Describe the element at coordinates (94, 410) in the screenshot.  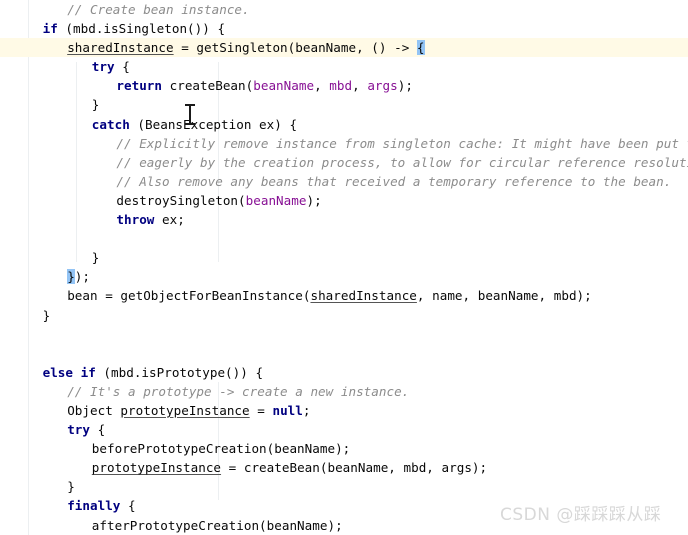
I see `code-token-plain: Object` at that location.